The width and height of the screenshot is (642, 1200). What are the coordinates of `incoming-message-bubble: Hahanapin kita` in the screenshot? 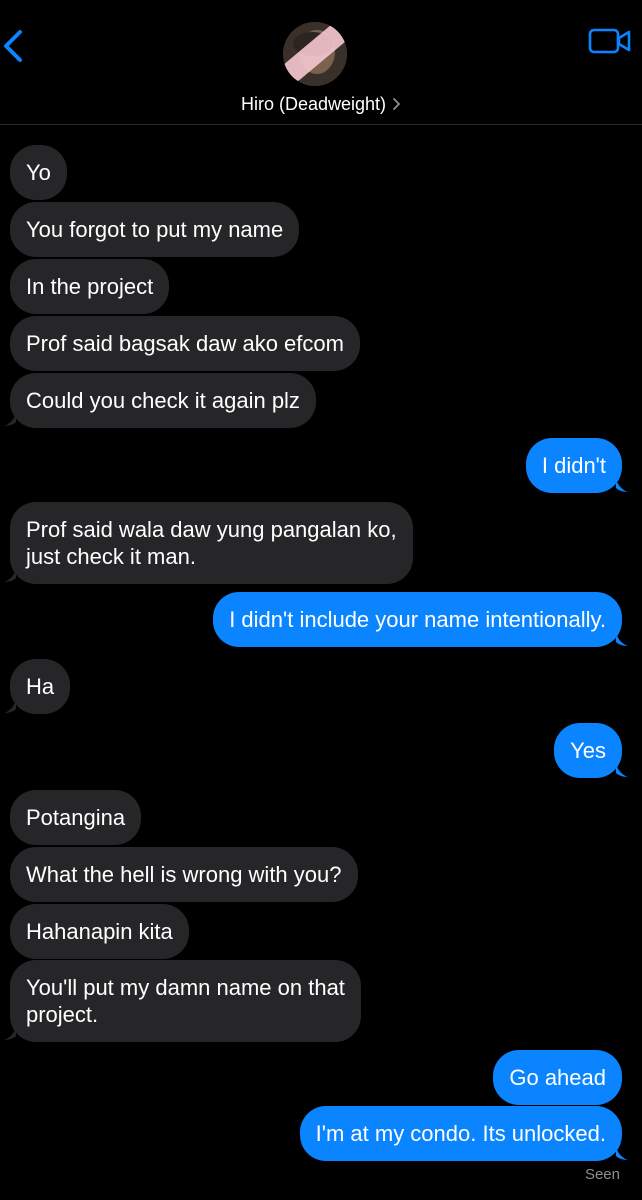 It's located at (99, 931).